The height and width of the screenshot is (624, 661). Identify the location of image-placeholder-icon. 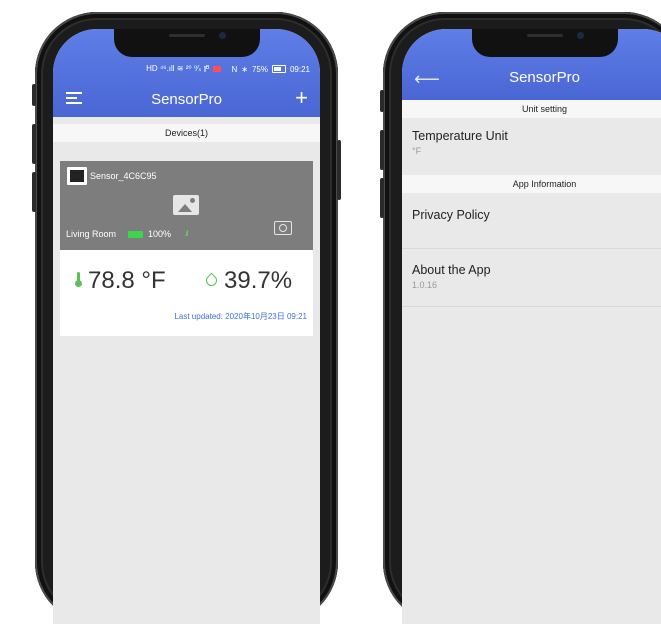
(186, 205).